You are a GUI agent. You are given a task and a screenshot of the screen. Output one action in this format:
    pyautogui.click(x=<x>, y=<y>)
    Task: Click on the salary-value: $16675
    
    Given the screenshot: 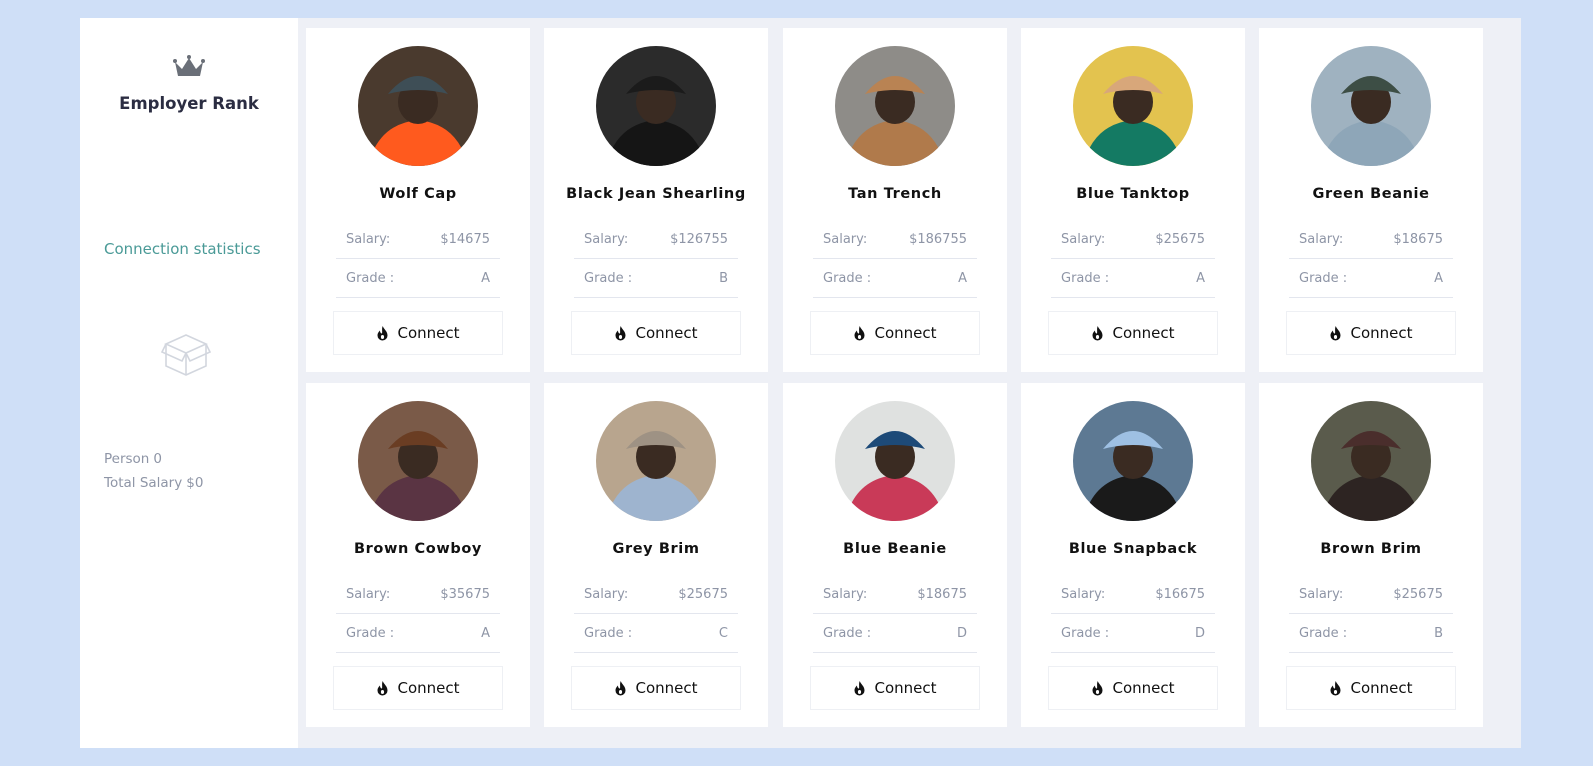 What is the action you would take?
    pyautogui.click(x=1180, y=594)
    